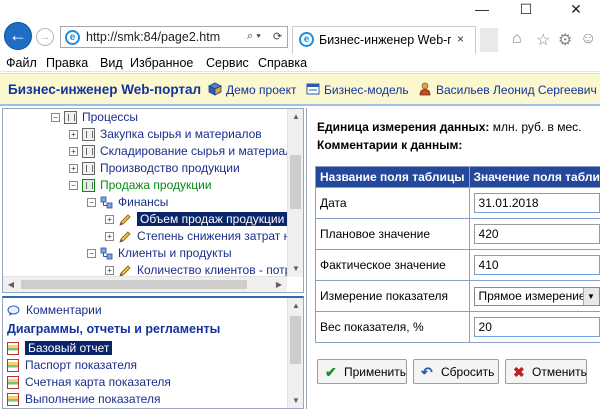 The height and width of the screenshot is (411, 600). What do you see at coordinates (457, 265) in the screenshot?
I see `table-row: Фактическое значение` at bounding box center [457, 265].